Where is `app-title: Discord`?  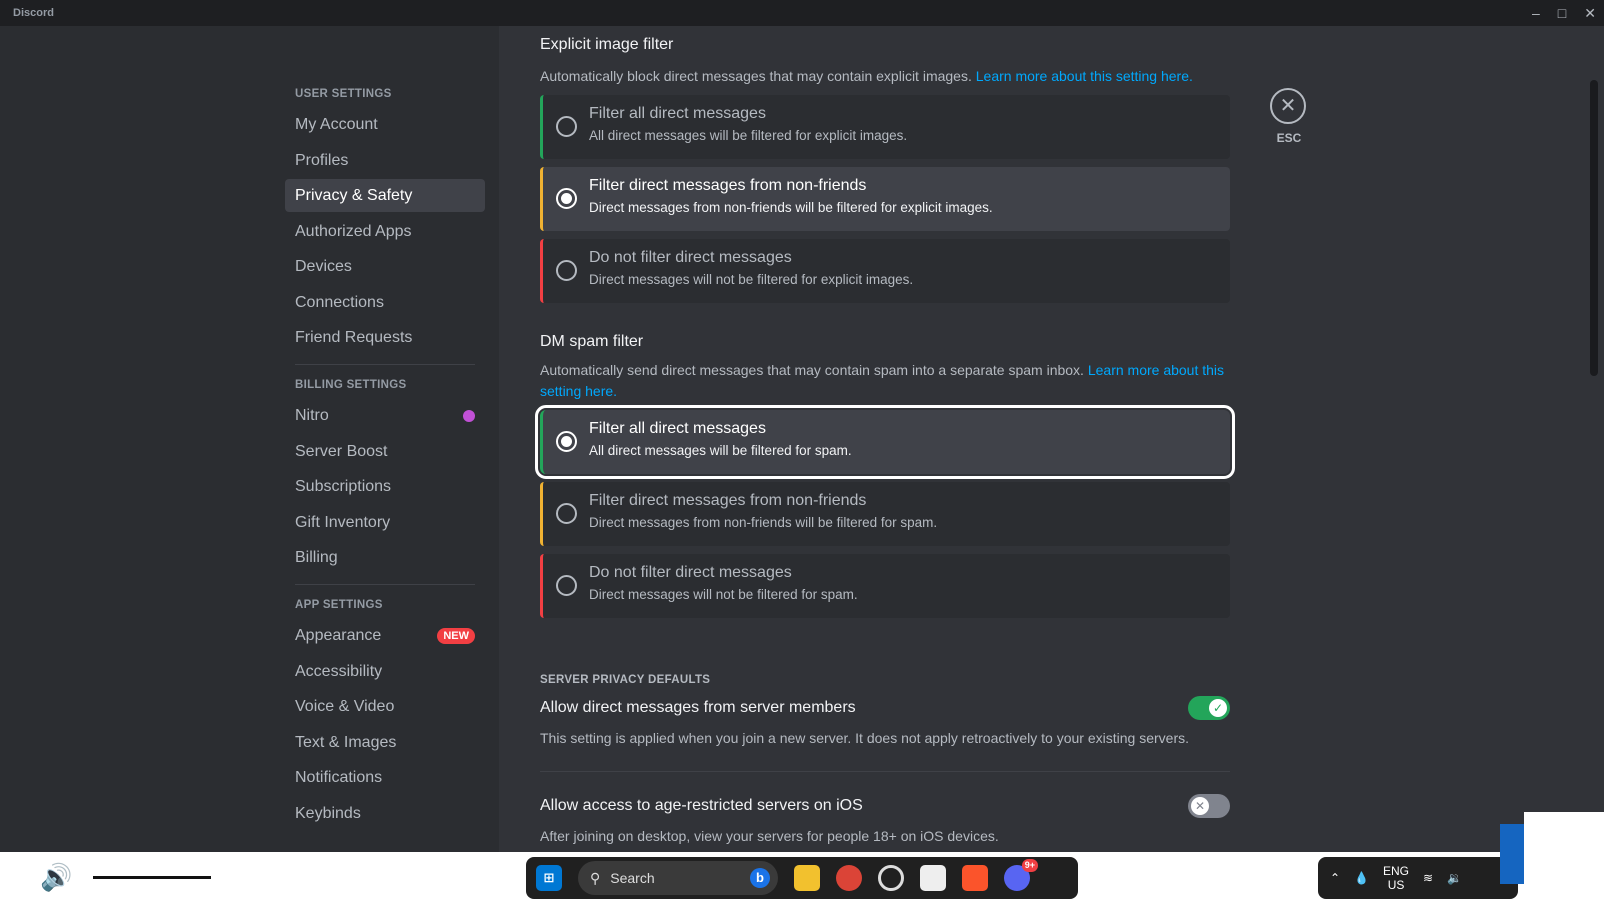 app-title: Discord is located at coordinates (33, 13).